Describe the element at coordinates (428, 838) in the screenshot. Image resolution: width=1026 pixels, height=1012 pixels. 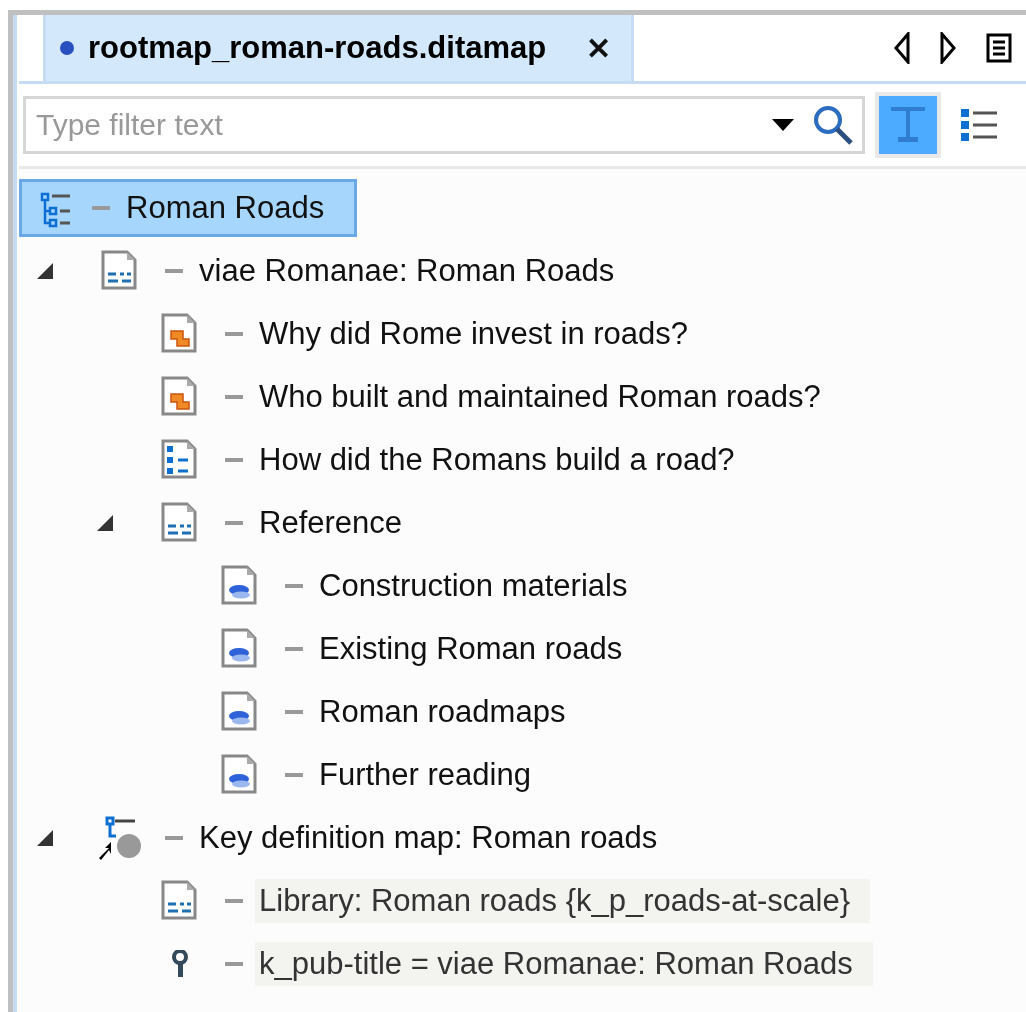
I see `tree-item: Key definition map: Roman roads` at that location.